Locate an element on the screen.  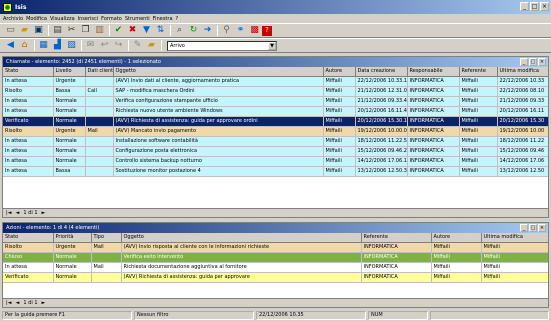
menu-item-inserisci: Inserisci is located at coordinates (88, 19).